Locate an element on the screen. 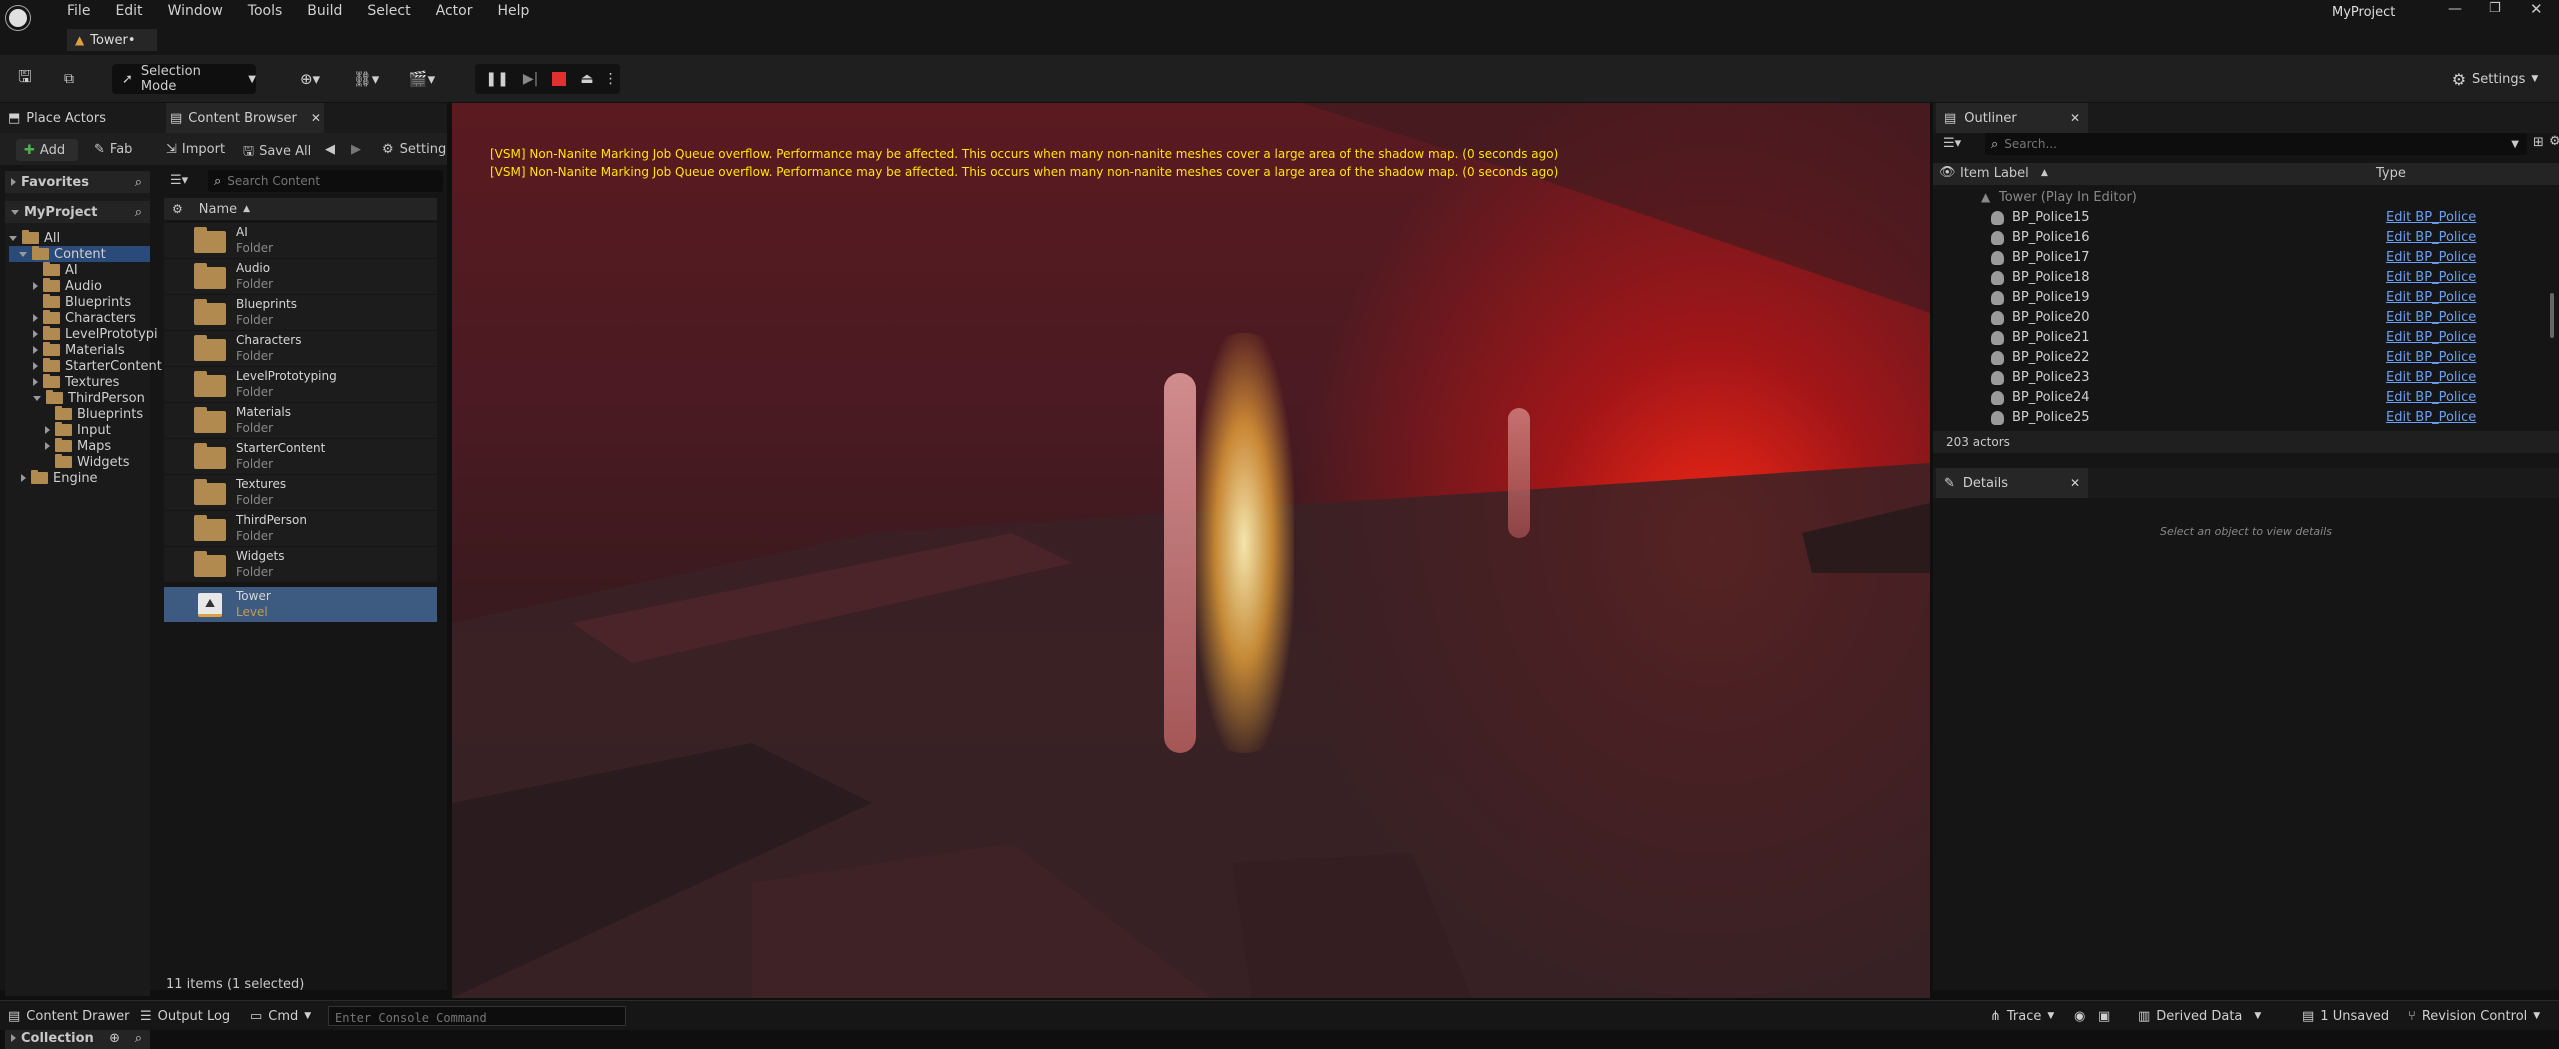  outliner-search-field: ⌕ ▼ is located at coordinates (2256, 144).